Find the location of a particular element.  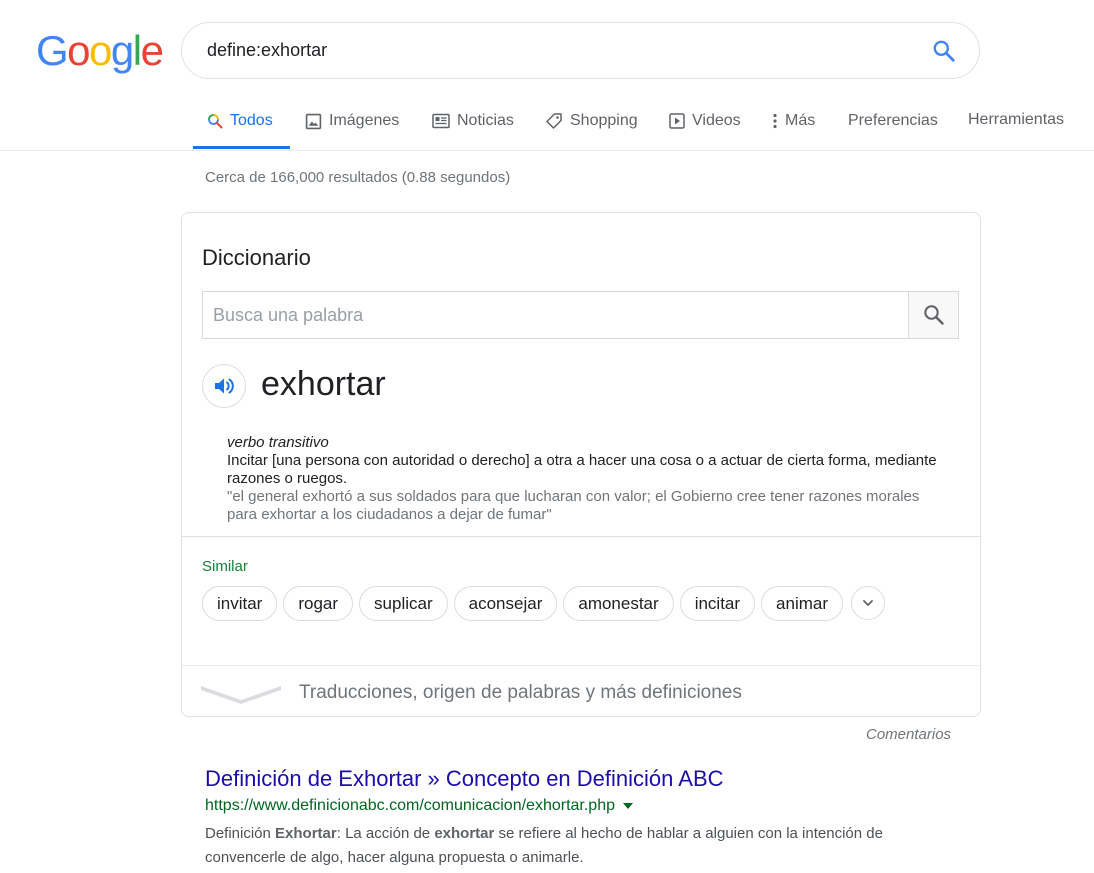

similar-chip: invitar is located at coordinates (240, 603).